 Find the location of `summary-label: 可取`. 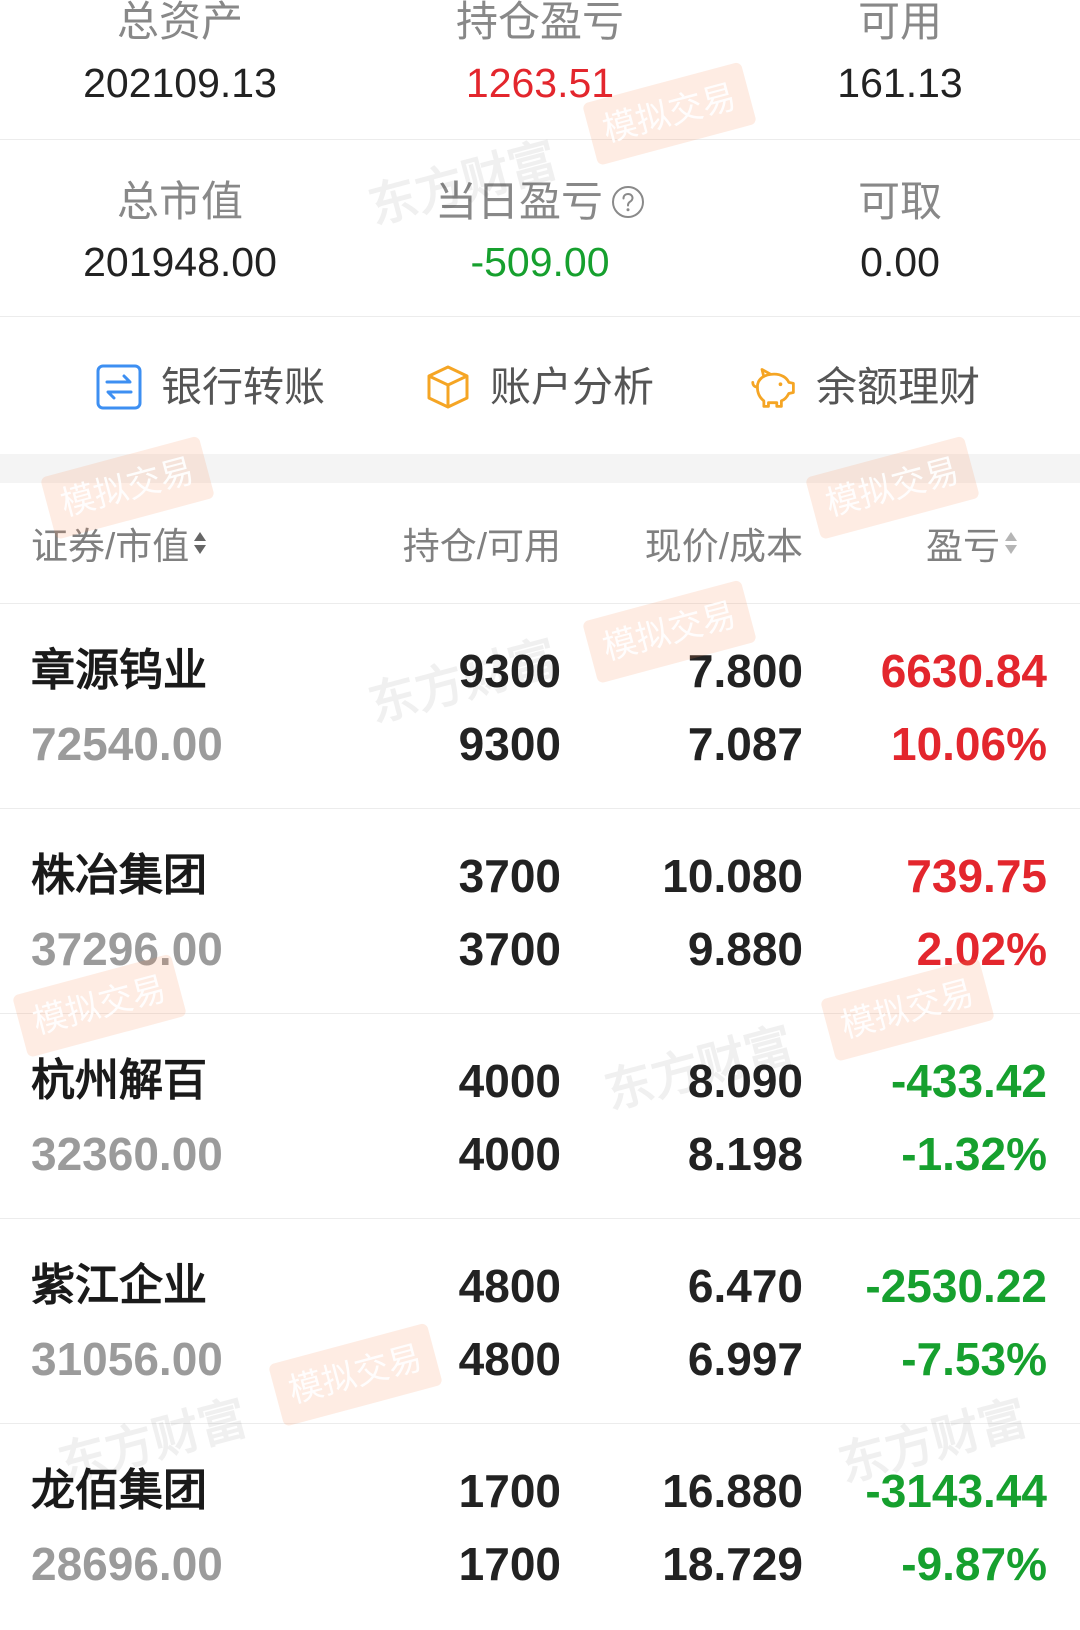

summary-label: 可取 is located at coordinates (899, 201).